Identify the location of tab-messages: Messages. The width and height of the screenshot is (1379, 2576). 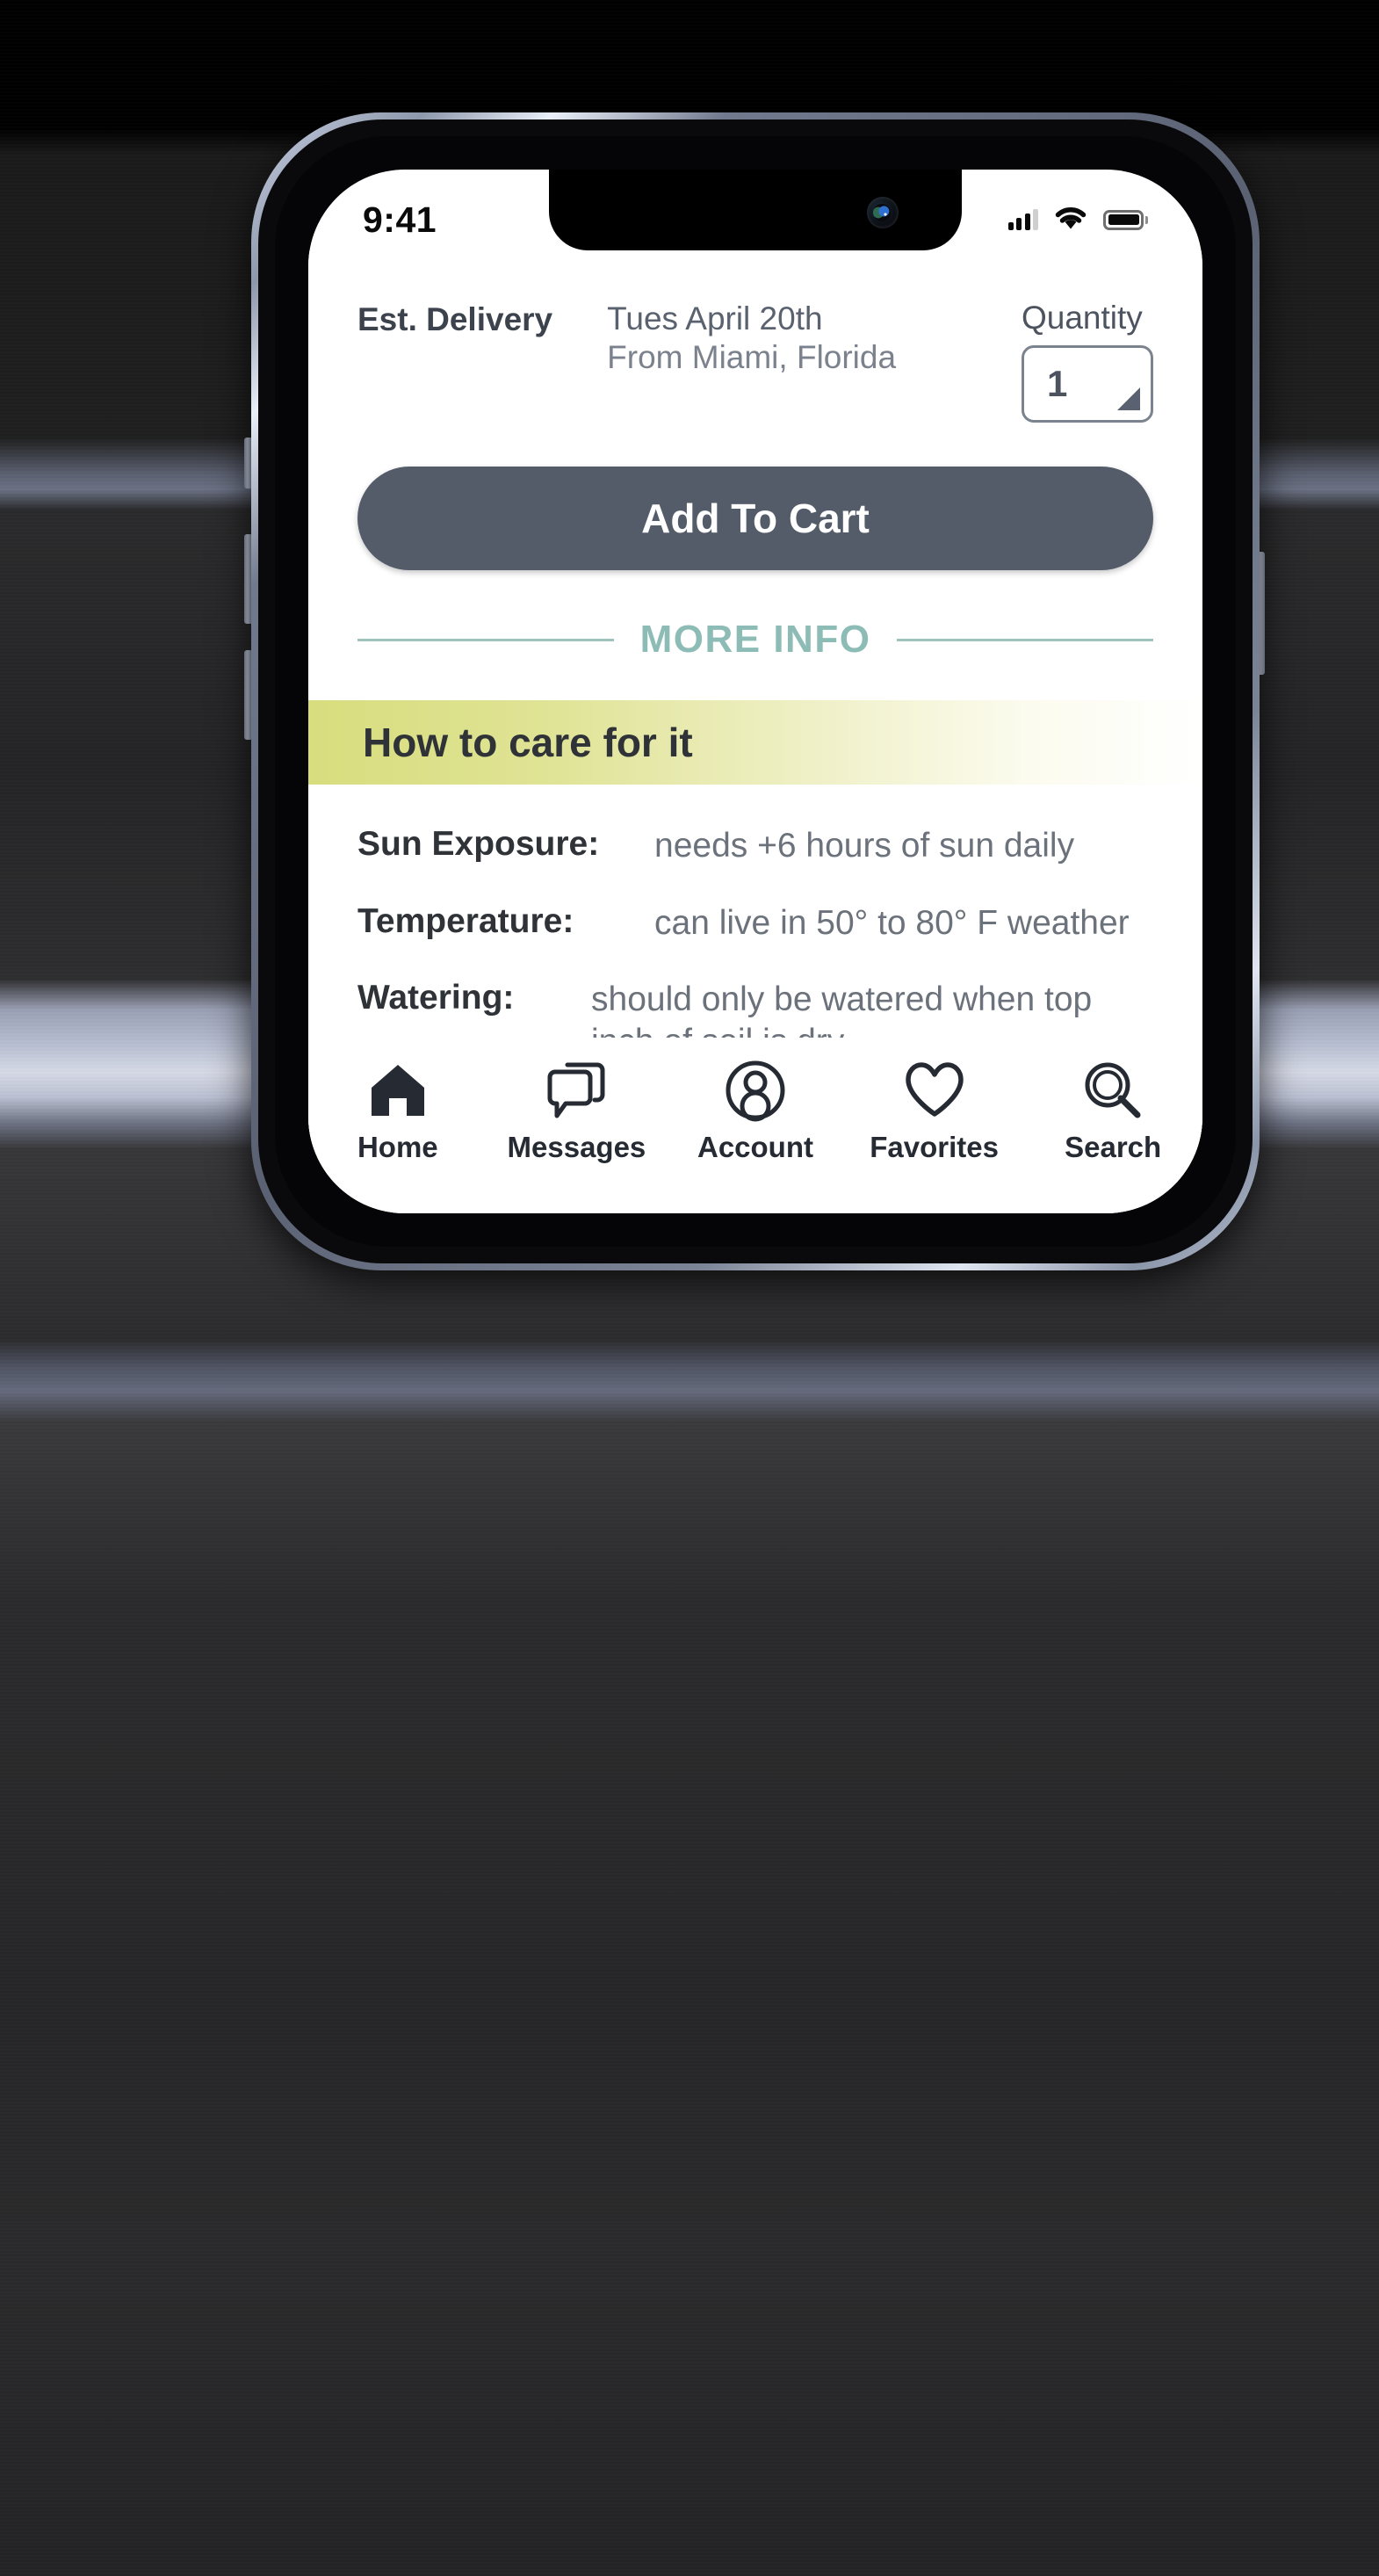
(577, 1111).